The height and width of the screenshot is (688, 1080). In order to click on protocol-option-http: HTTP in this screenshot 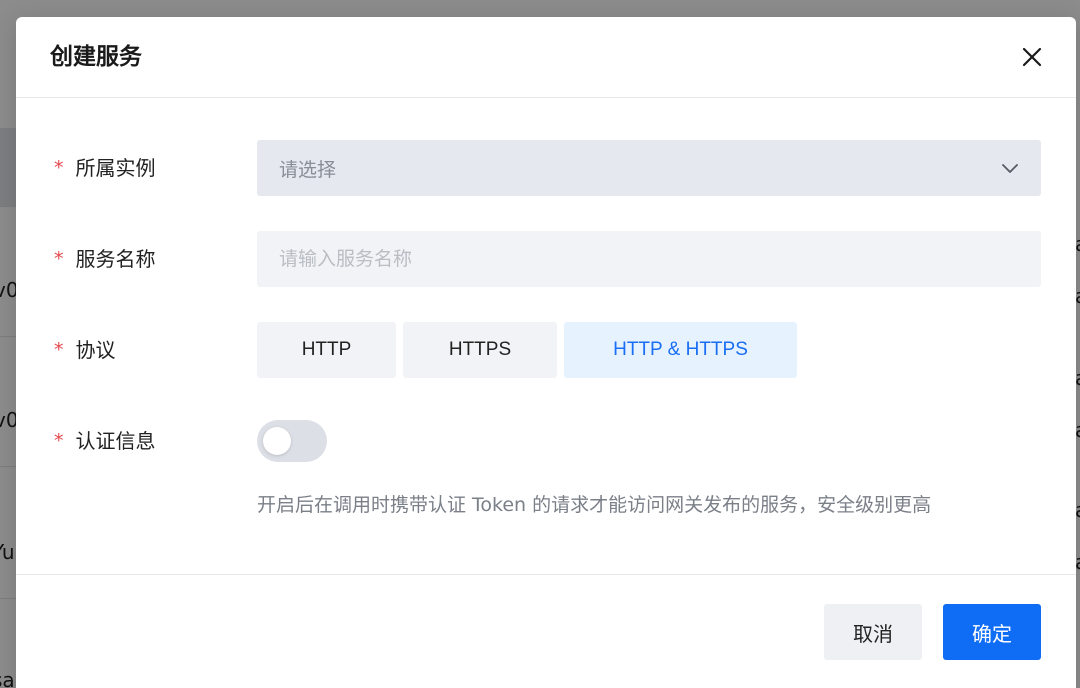, I will do `click(326, 350)`.